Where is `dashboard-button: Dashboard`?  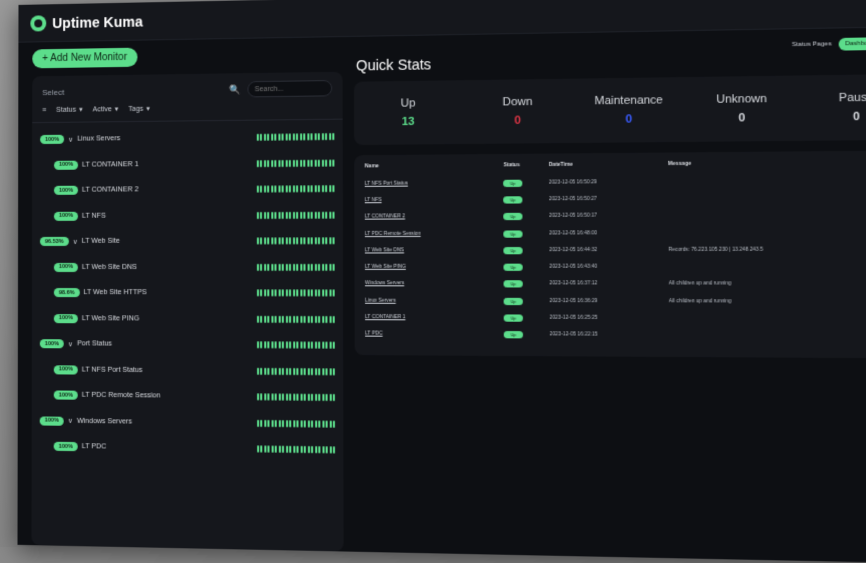
dashboard-button: Dashboard is located at coordinates (852, 44).